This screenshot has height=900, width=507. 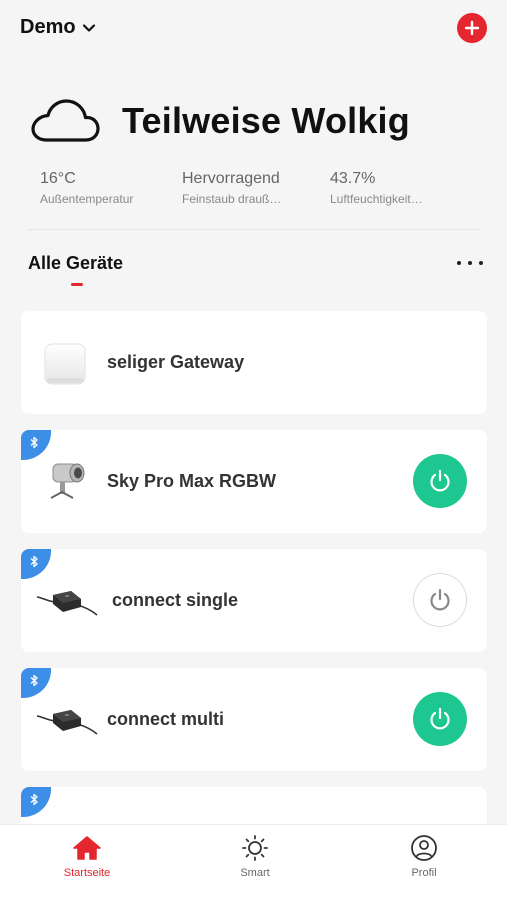 I want to click on nav-home: Startseite, so click(x=87, y=857).